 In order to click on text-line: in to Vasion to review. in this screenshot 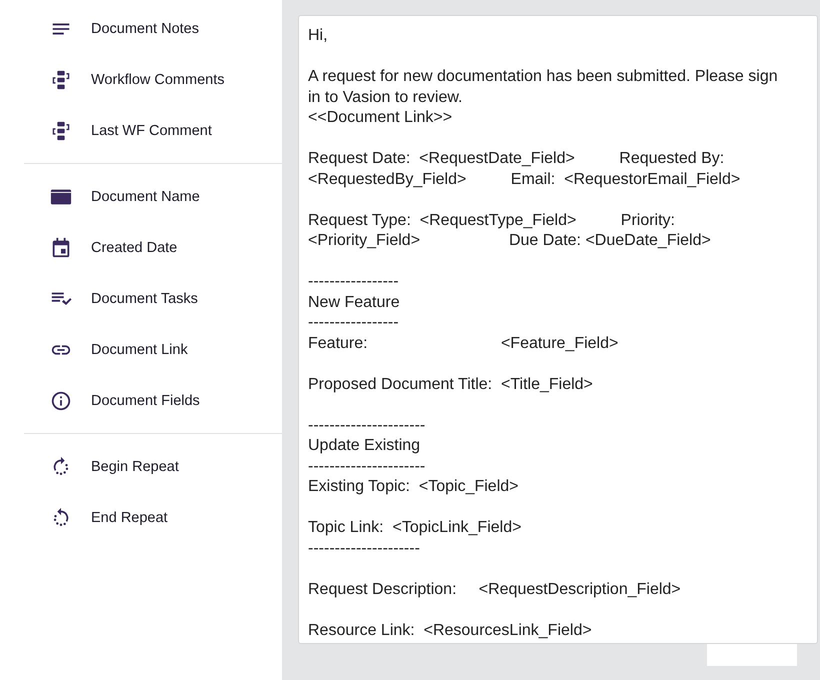, I will do `click(386, 98)`.